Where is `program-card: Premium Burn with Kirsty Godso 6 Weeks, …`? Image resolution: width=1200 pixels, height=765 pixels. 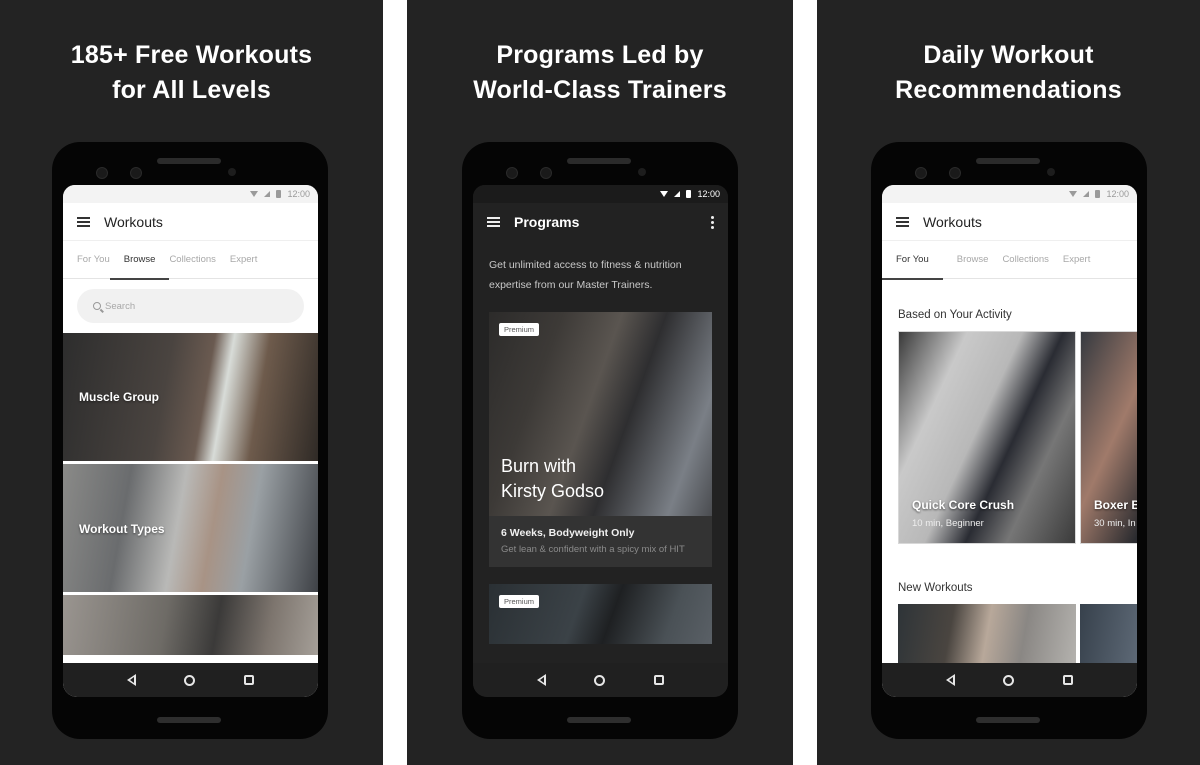 program-card: Premium Burn with Kirsty Godso 6 Weeks, … is located at coordinates (600, 439).